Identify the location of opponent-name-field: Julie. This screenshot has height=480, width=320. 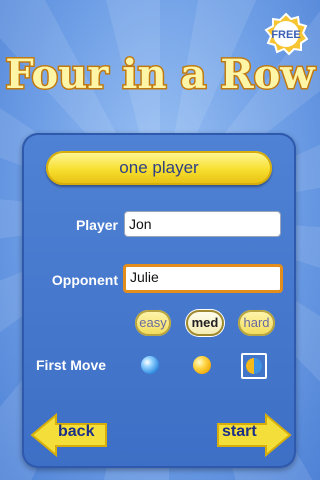
(203, 278).